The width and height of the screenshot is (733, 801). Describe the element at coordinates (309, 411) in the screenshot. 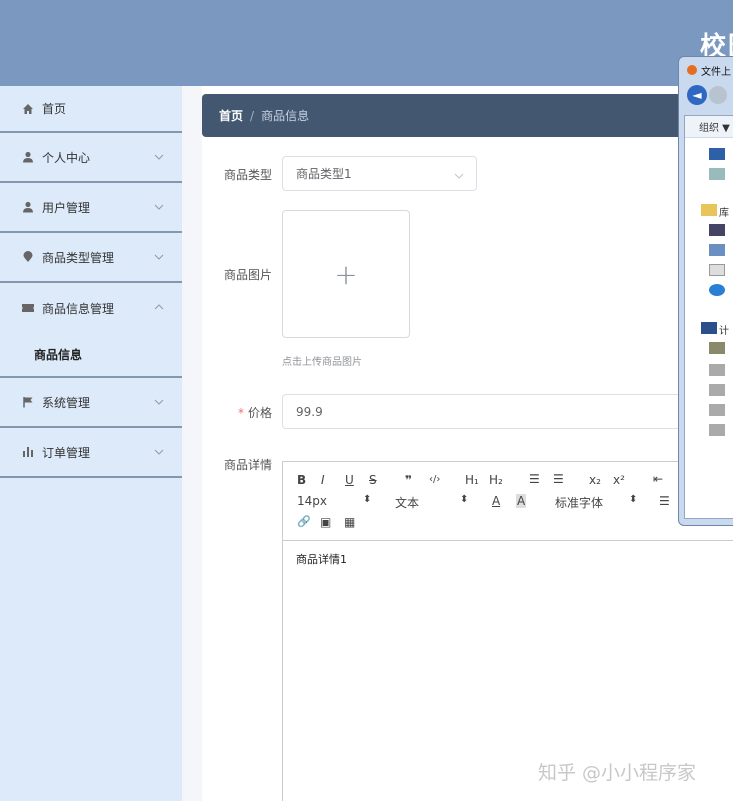

I see `price-value: 99.9` at that location.